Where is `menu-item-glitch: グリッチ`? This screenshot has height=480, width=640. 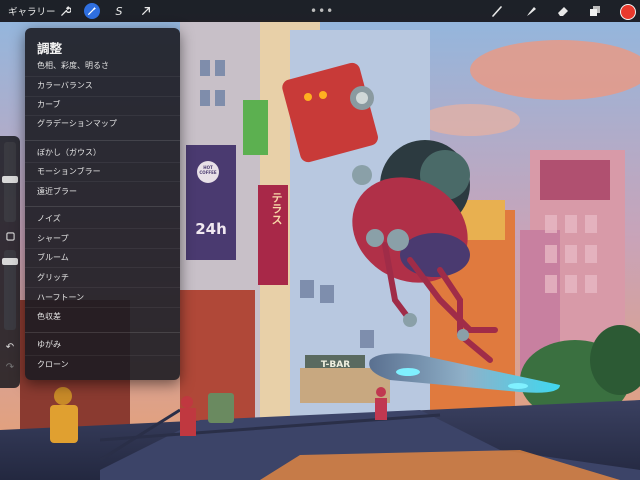 menu-item-glitch: グリッチ is located at coordinates (102, 278).